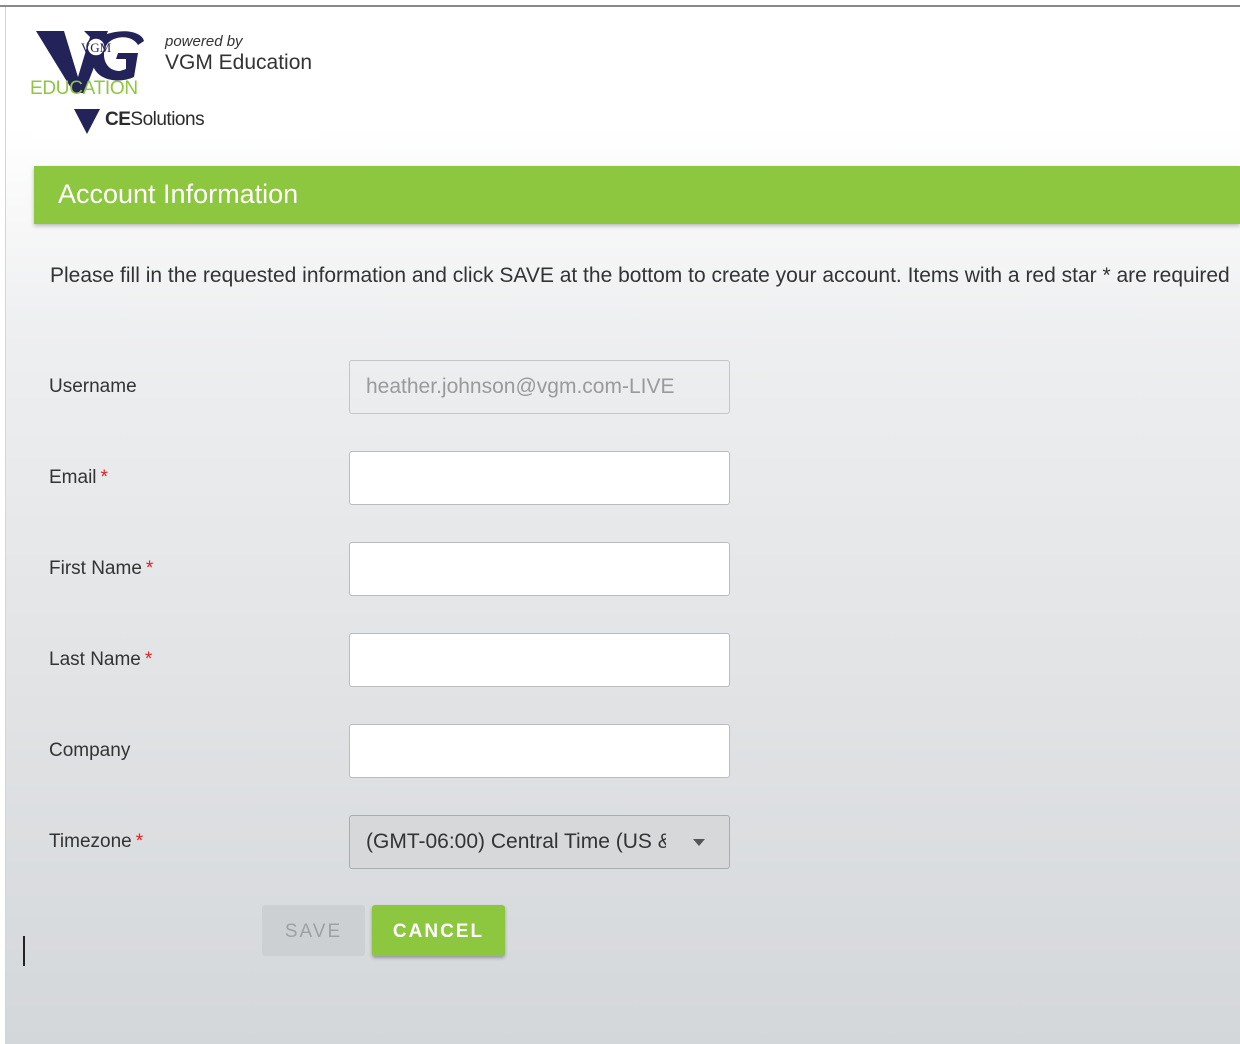 This screenshot has width=1240, height=1044. Describe the element at coordinates (539, 569) in the screenshot. I see `first-name-field` at that location.